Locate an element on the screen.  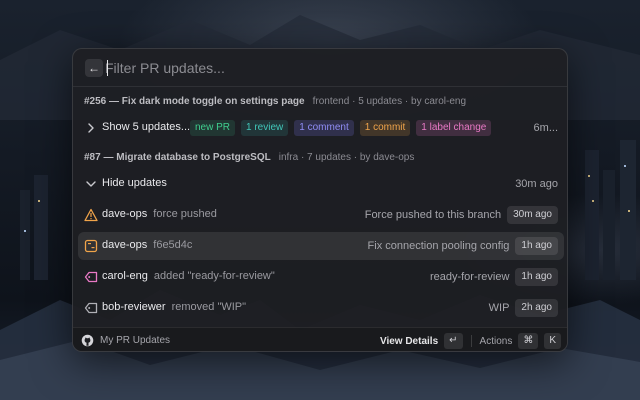
view-details-button: View Details is located at coordinates (409, 341).